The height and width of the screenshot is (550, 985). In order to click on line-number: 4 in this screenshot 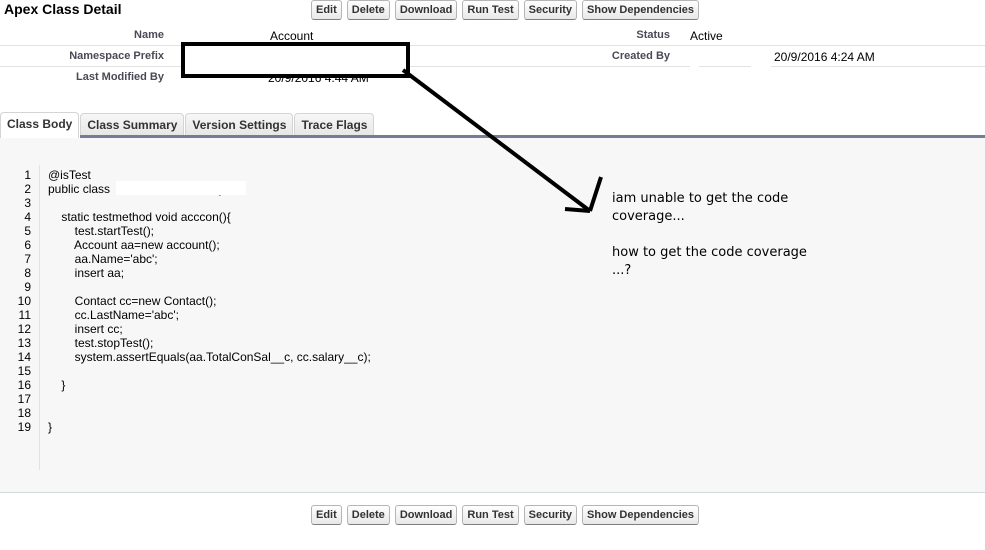, I will do `click(27, 217)`.